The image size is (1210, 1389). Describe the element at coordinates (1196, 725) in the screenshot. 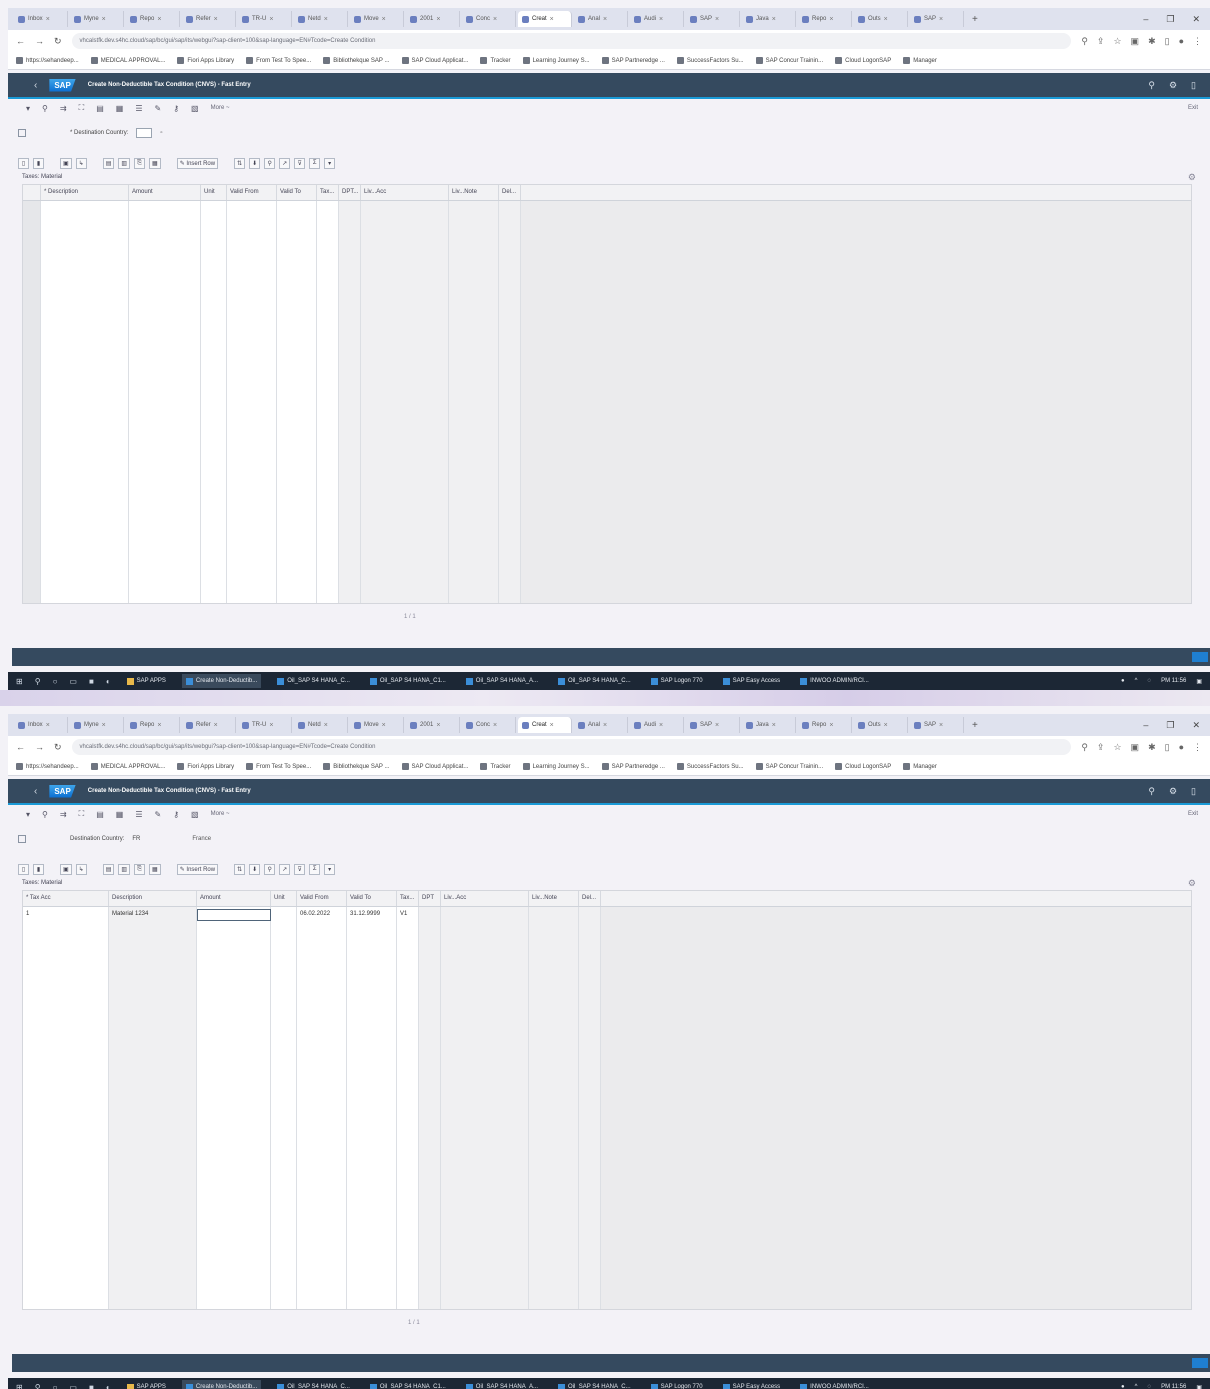

I see `close-window-icon: ✕` at that location.